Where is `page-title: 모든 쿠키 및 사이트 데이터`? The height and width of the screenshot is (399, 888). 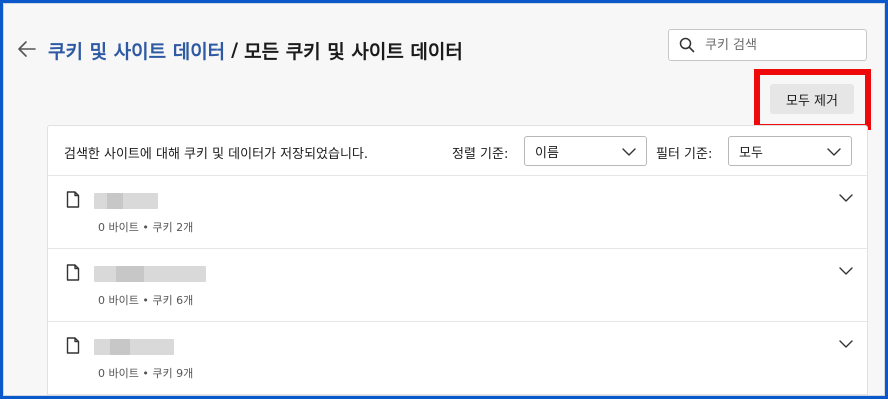
page-title: 모든 쿠키 및 사이트 데이터 is located at coordinates (353, 51).